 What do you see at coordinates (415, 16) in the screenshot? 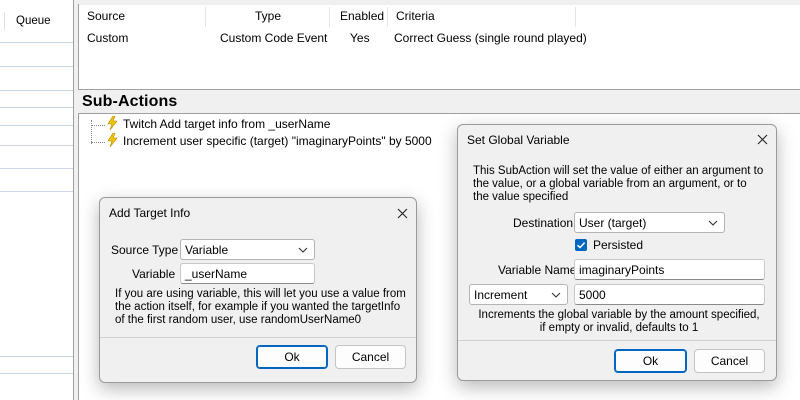
I see `column-header-criteria: Criteria` at bounding box center [415, 16].